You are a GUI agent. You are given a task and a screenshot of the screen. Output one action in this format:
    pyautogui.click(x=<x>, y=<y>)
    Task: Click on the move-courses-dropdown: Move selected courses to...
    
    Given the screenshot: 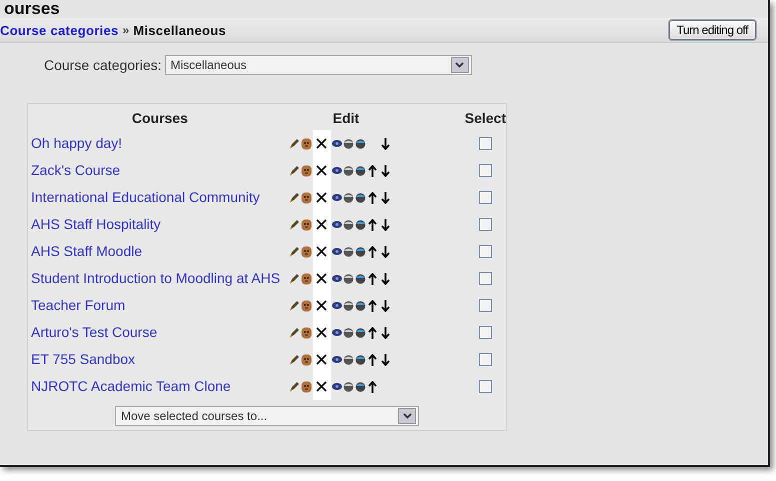 What is the action you would take?
    pyautogui.click(x=267, y=416)
    